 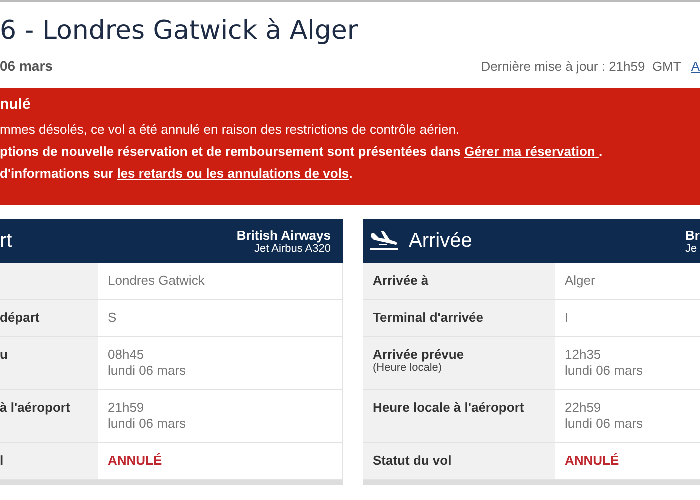 What do you see at coordinates (384, 241) in the screenshot?
I see `plane-landing-icon` at bounding box center [384, 241].